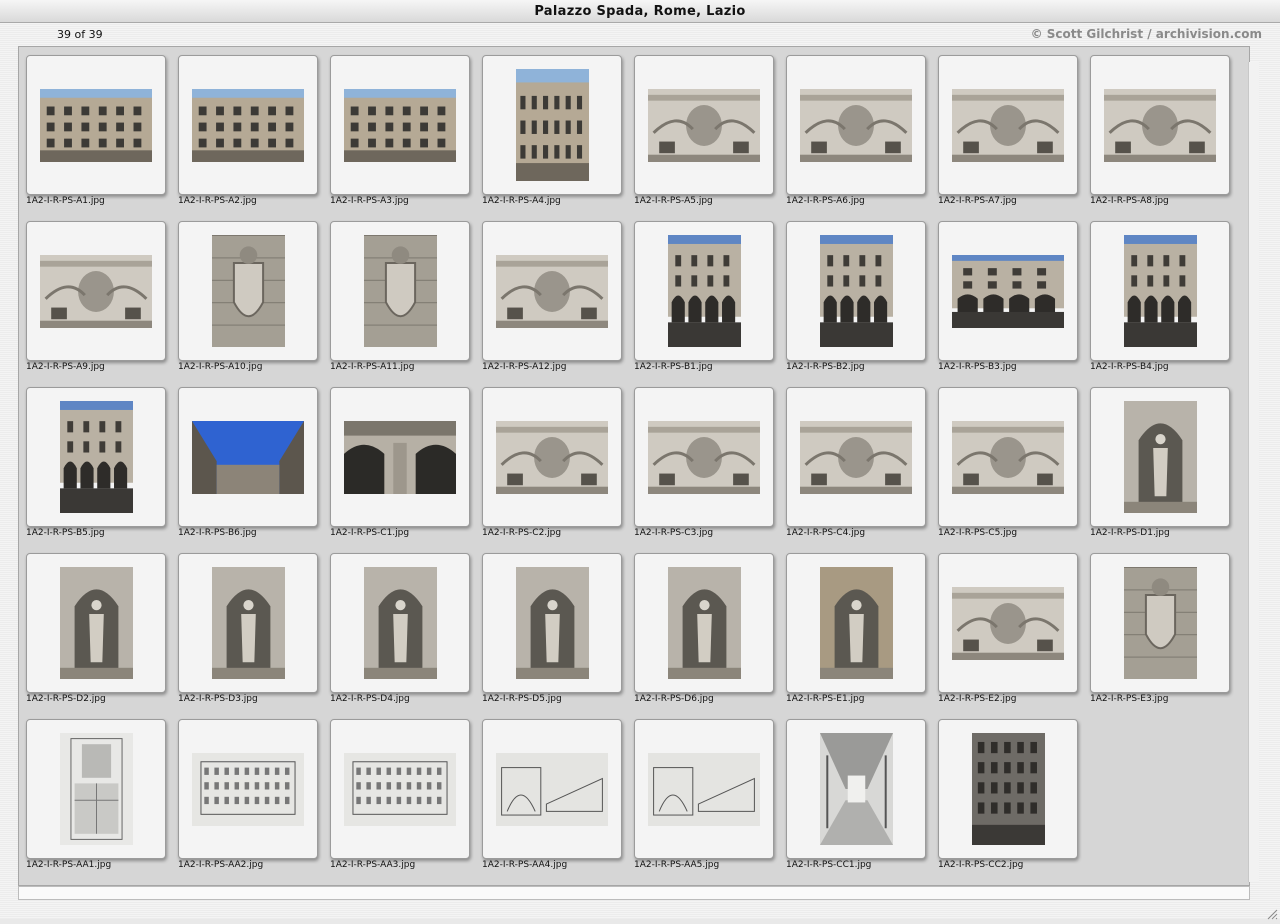  What do you see at coordinates (1272, 912) in the screenshot?
I see `resize-grip-icon` at bounding box center [1272, 912].